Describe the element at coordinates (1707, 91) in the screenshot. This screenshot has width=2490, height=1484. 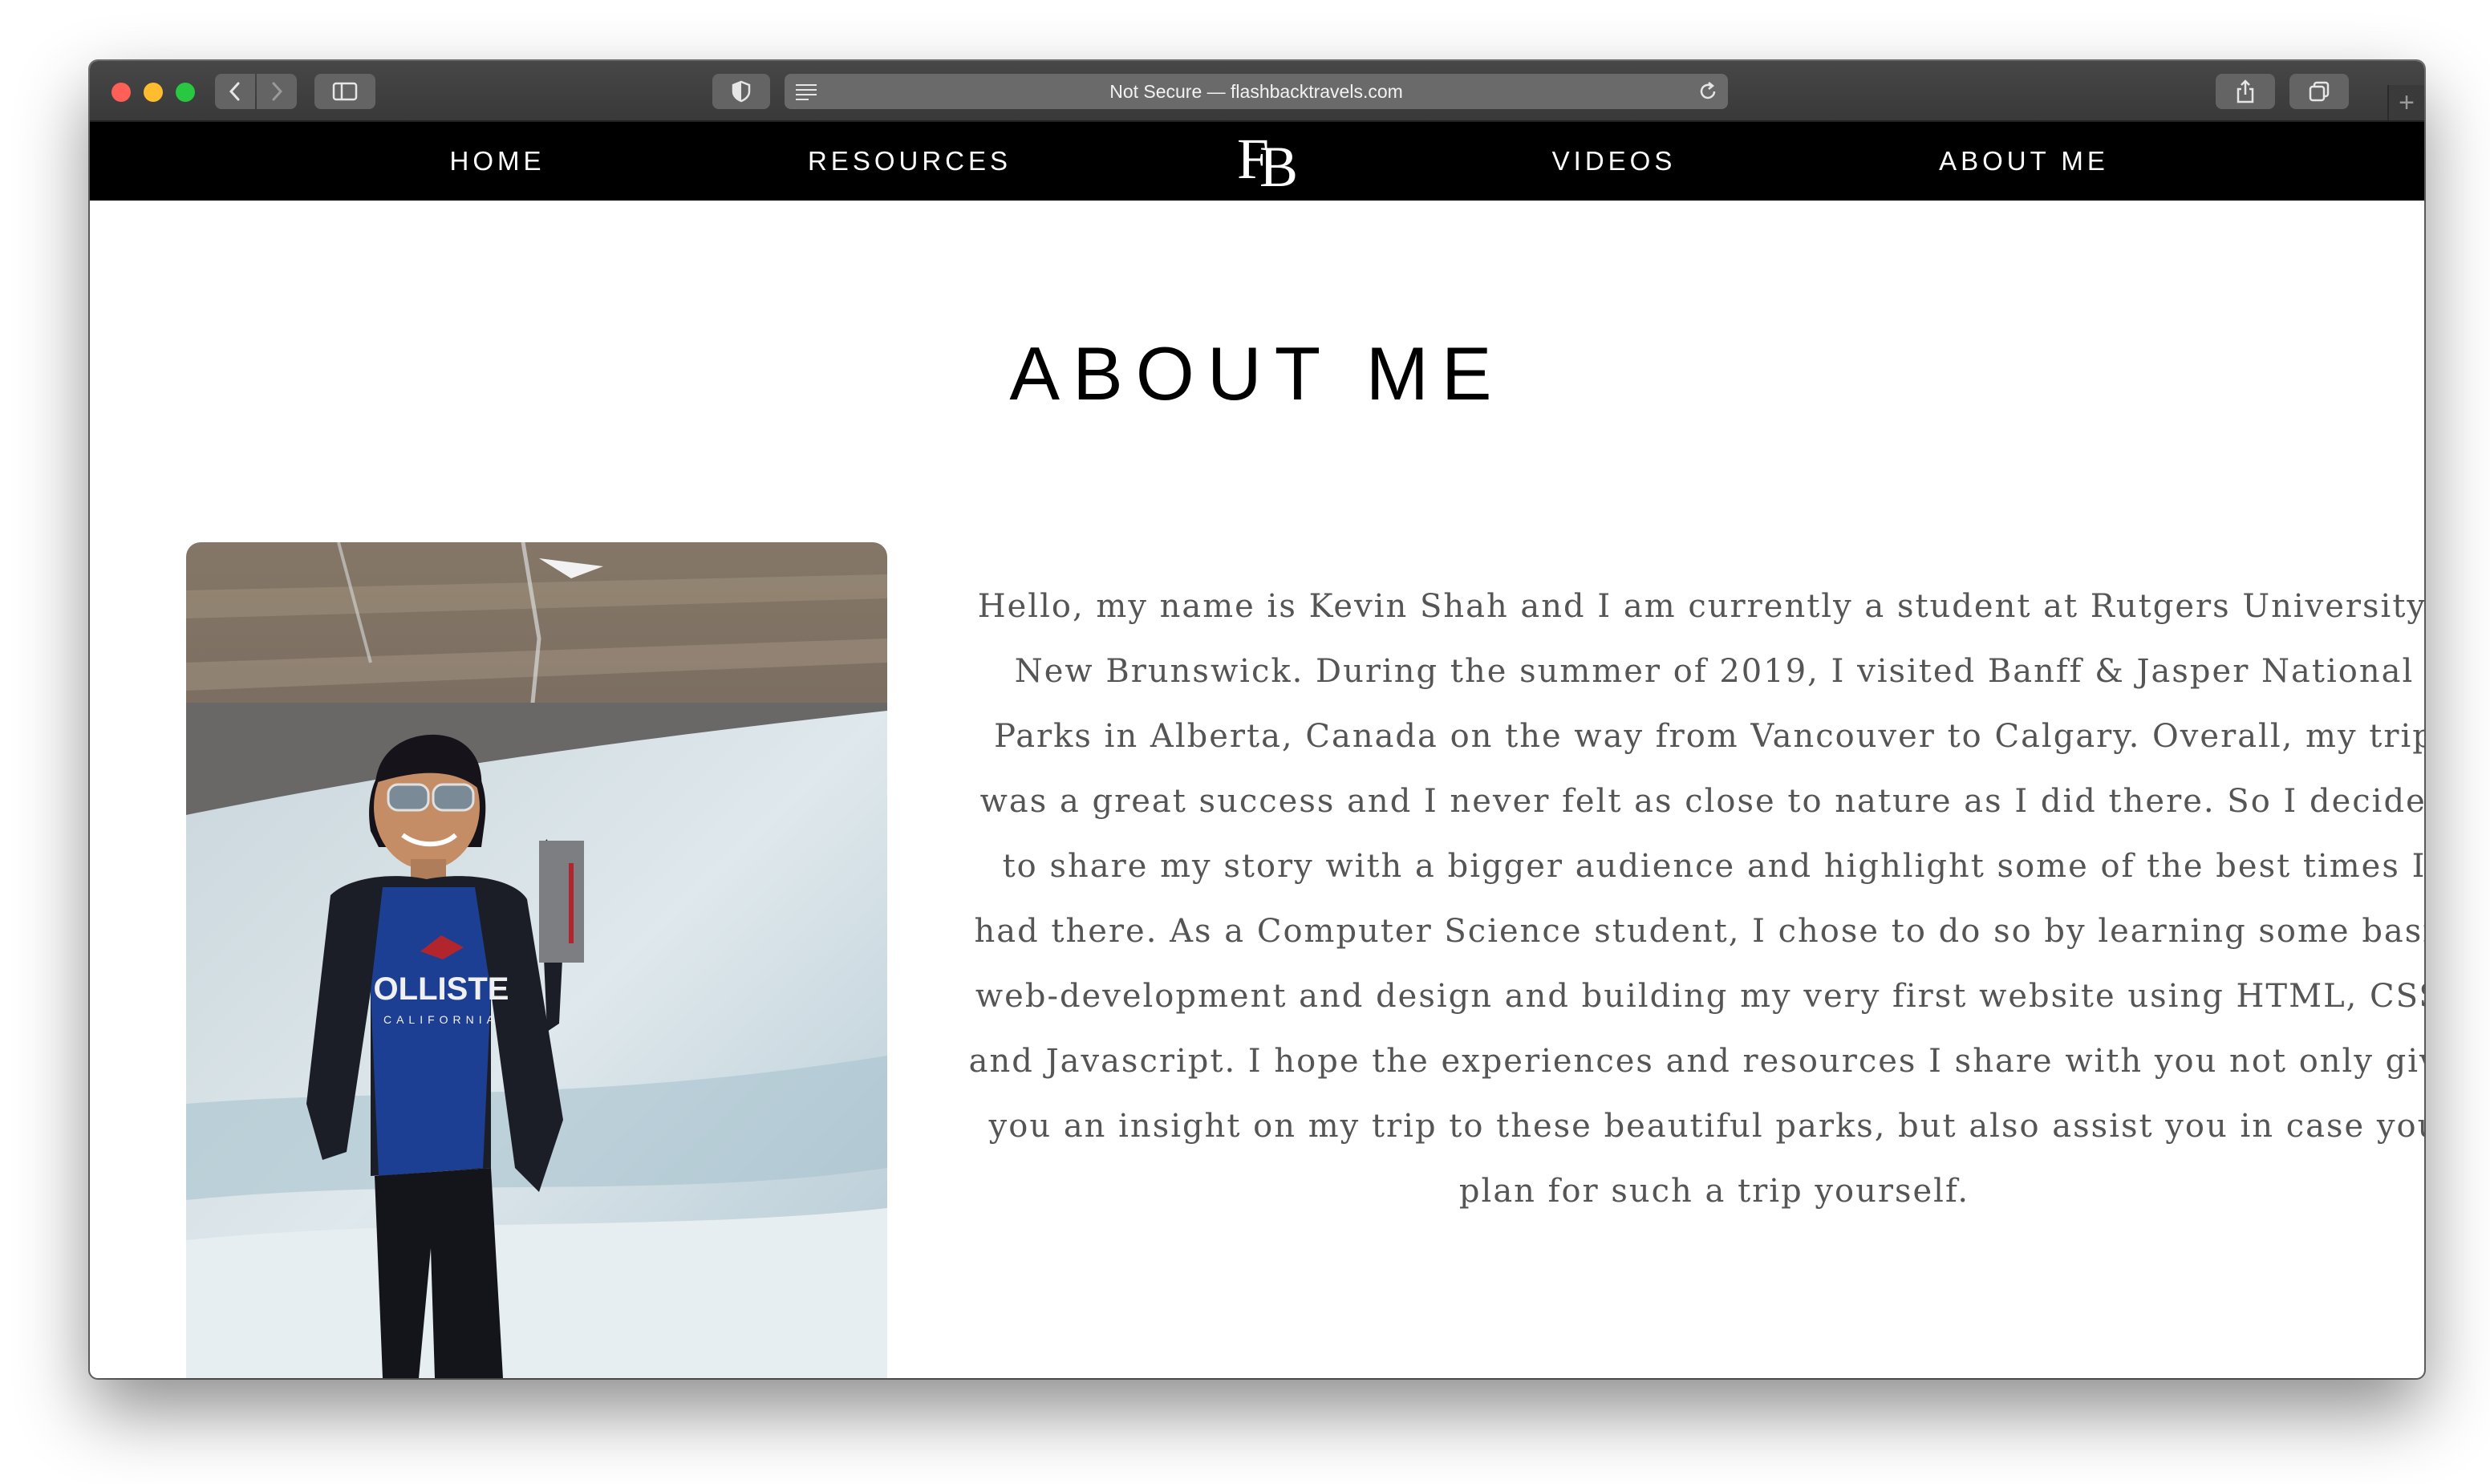
I see `reload-icon` at that location.